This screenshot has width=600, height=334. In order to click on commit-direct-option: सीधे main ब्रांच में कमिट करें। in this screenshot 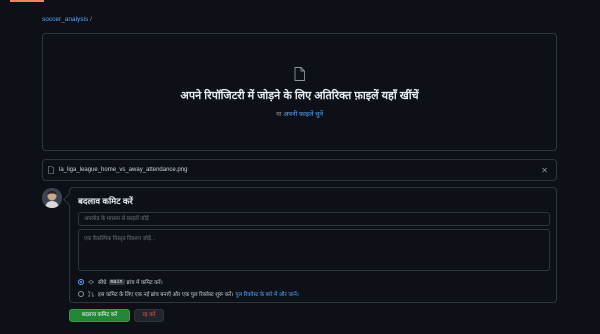, I will do `click(120, 282)`.